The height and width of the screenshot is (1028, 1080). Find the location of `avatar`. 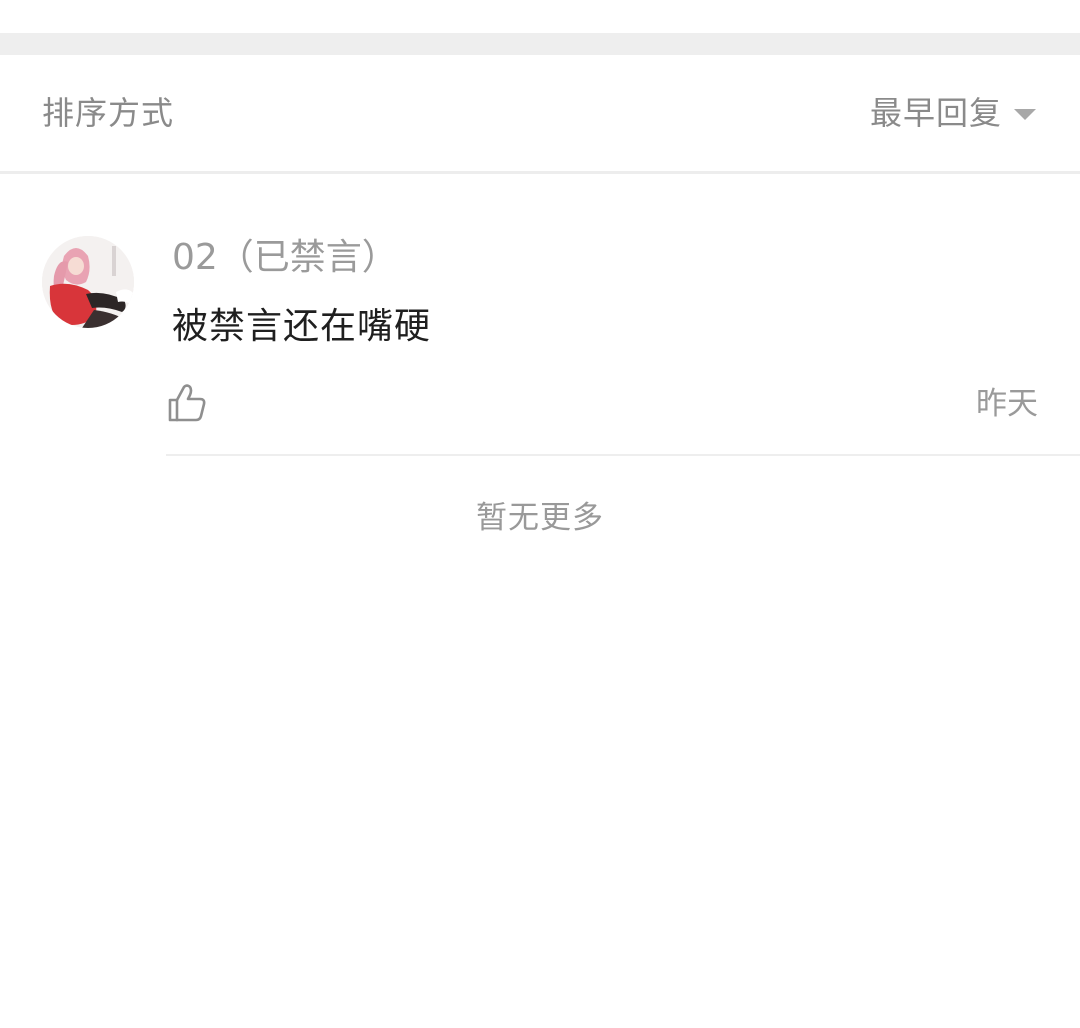

avatar is located at coordinates (88, 282).